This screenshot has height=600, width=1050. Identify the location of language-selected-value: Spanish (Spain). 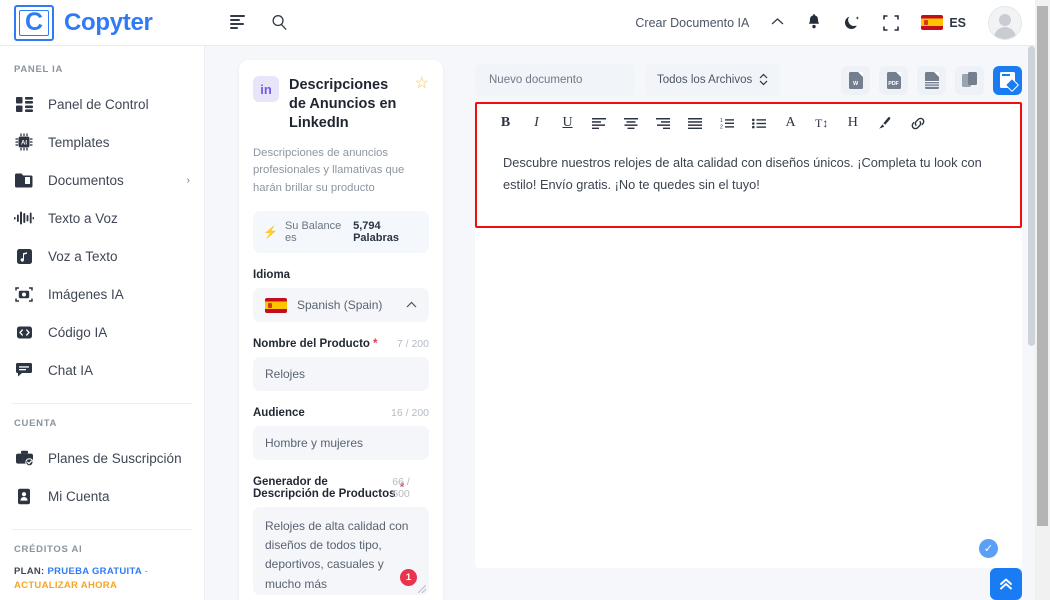
(340, 305).